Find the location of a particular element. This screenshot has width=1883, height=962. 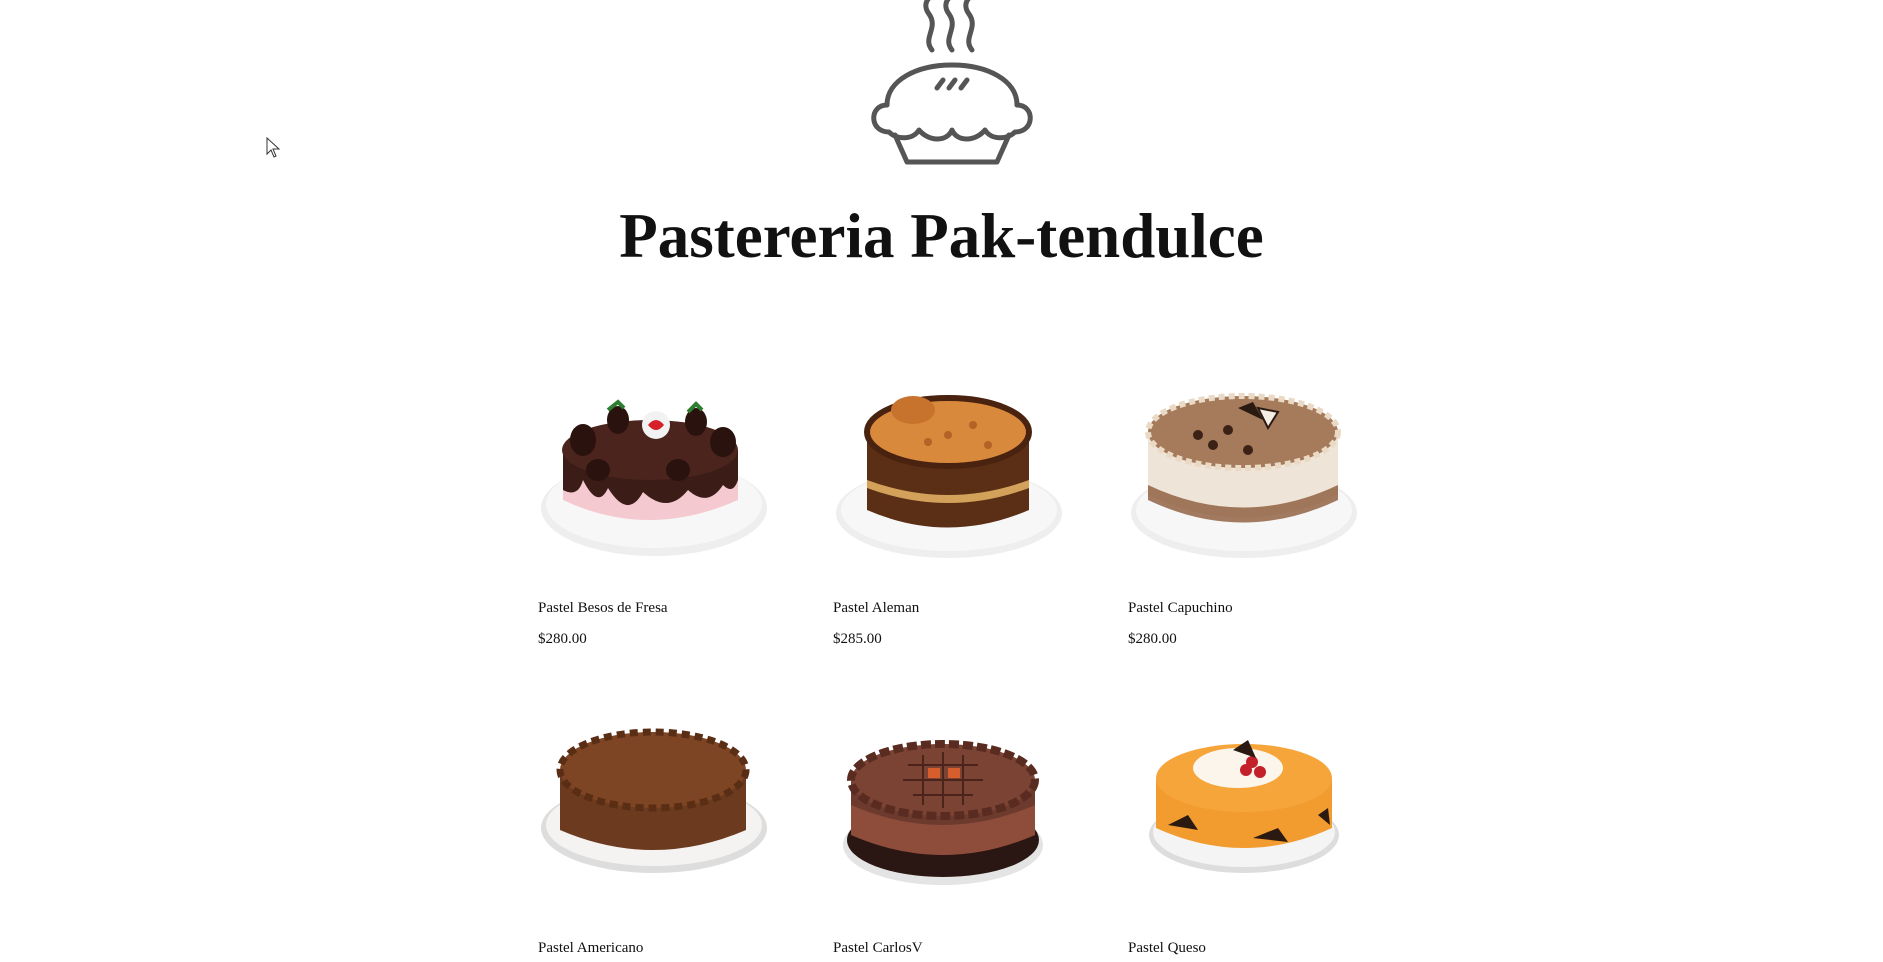

cappuccino-cake-image is located at coordinates (1244, 475).